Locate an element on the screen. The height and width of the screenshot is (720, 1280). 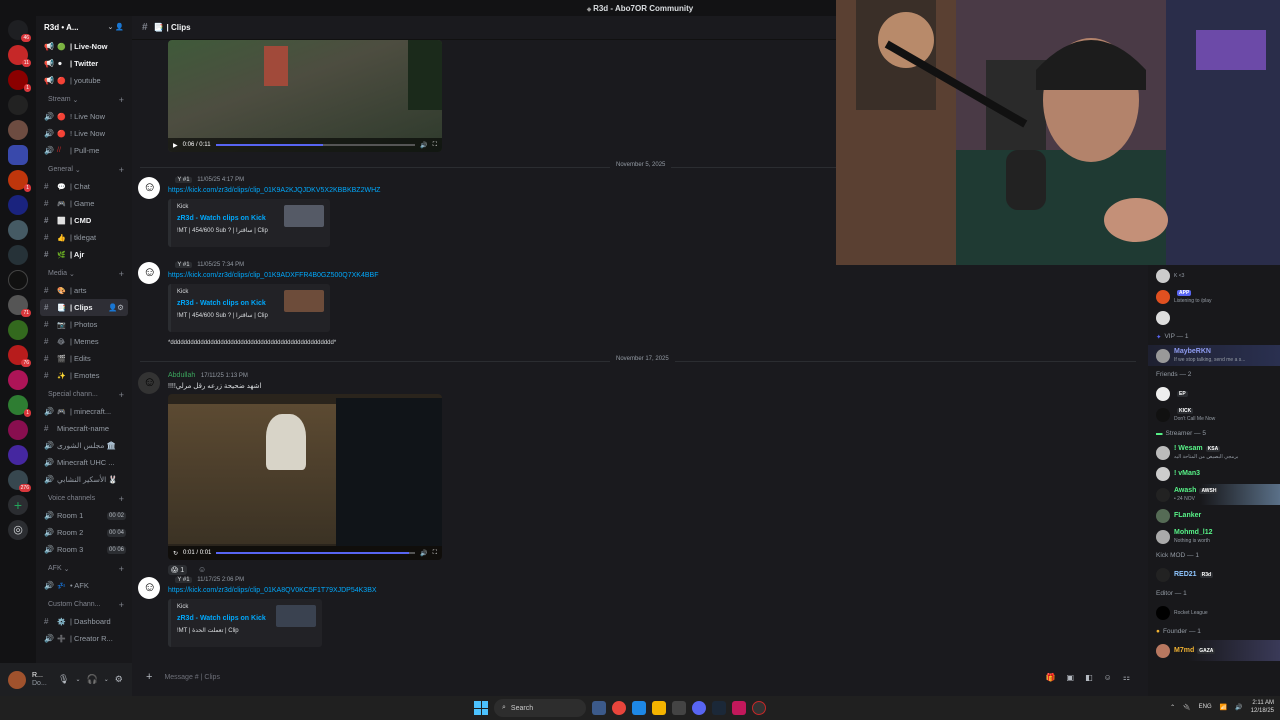
video-controls: ↻ 0:01 / 0:01 🔊 ⛶ is located at coordinates (305, 553).